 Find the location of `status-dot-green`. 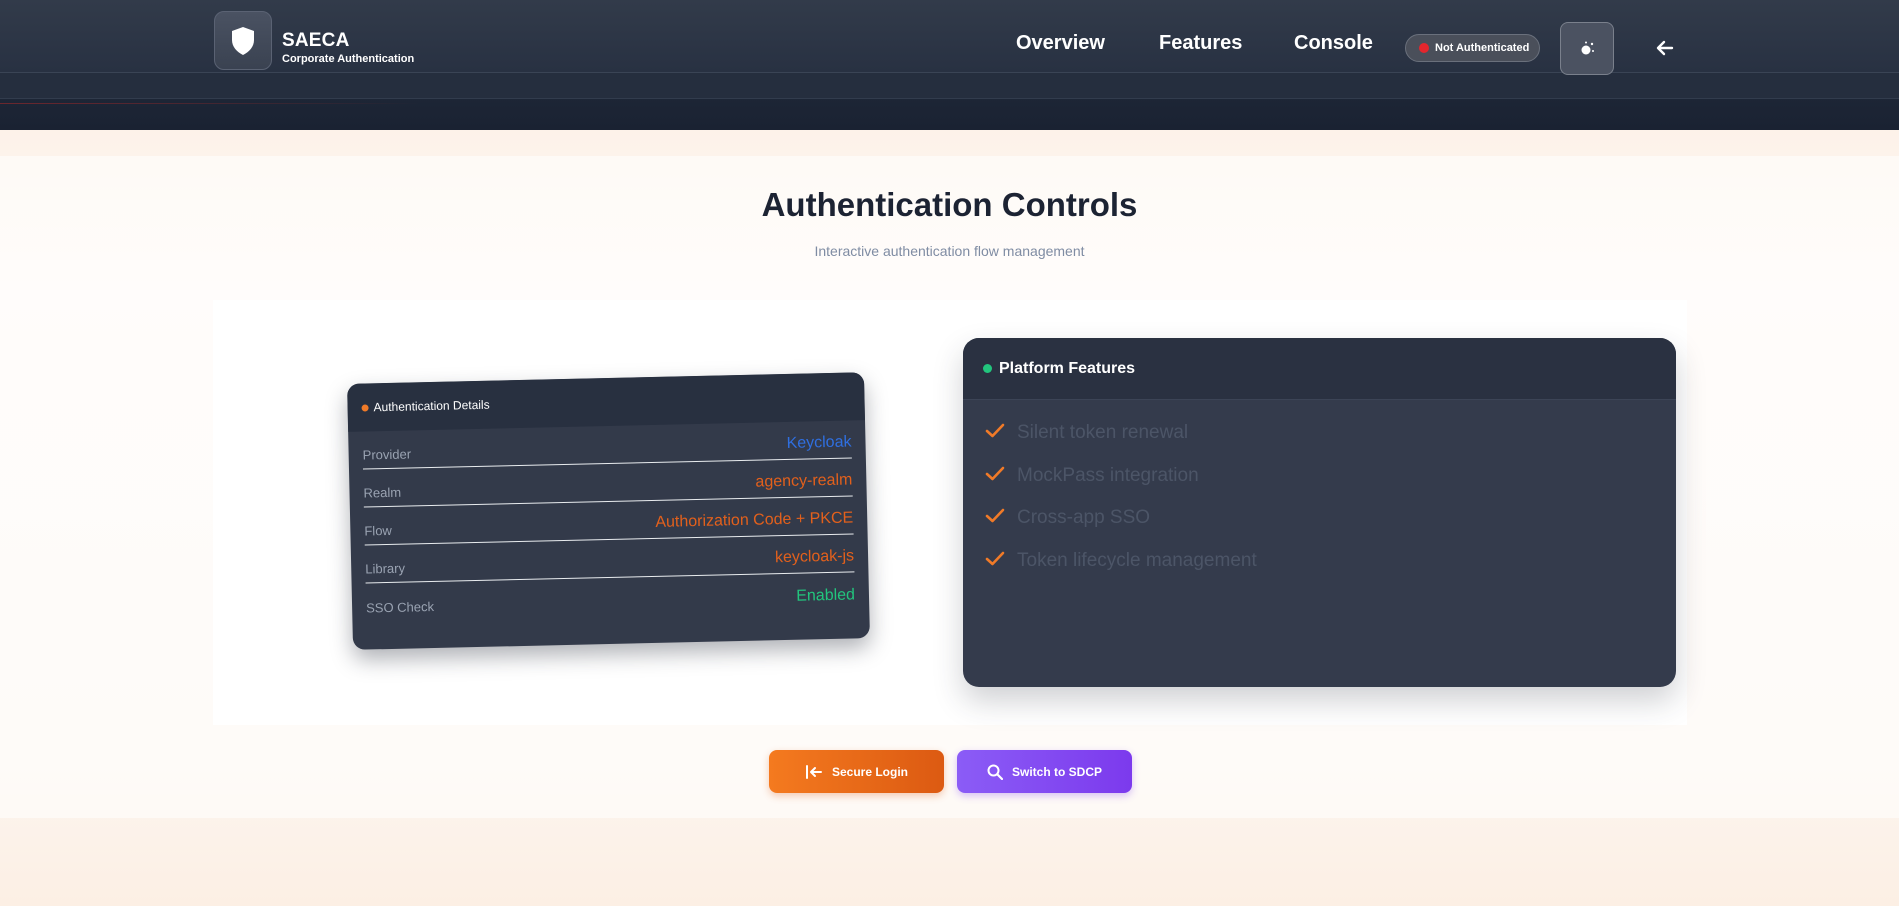

status-dot-green is located at coordinates (987, 368).